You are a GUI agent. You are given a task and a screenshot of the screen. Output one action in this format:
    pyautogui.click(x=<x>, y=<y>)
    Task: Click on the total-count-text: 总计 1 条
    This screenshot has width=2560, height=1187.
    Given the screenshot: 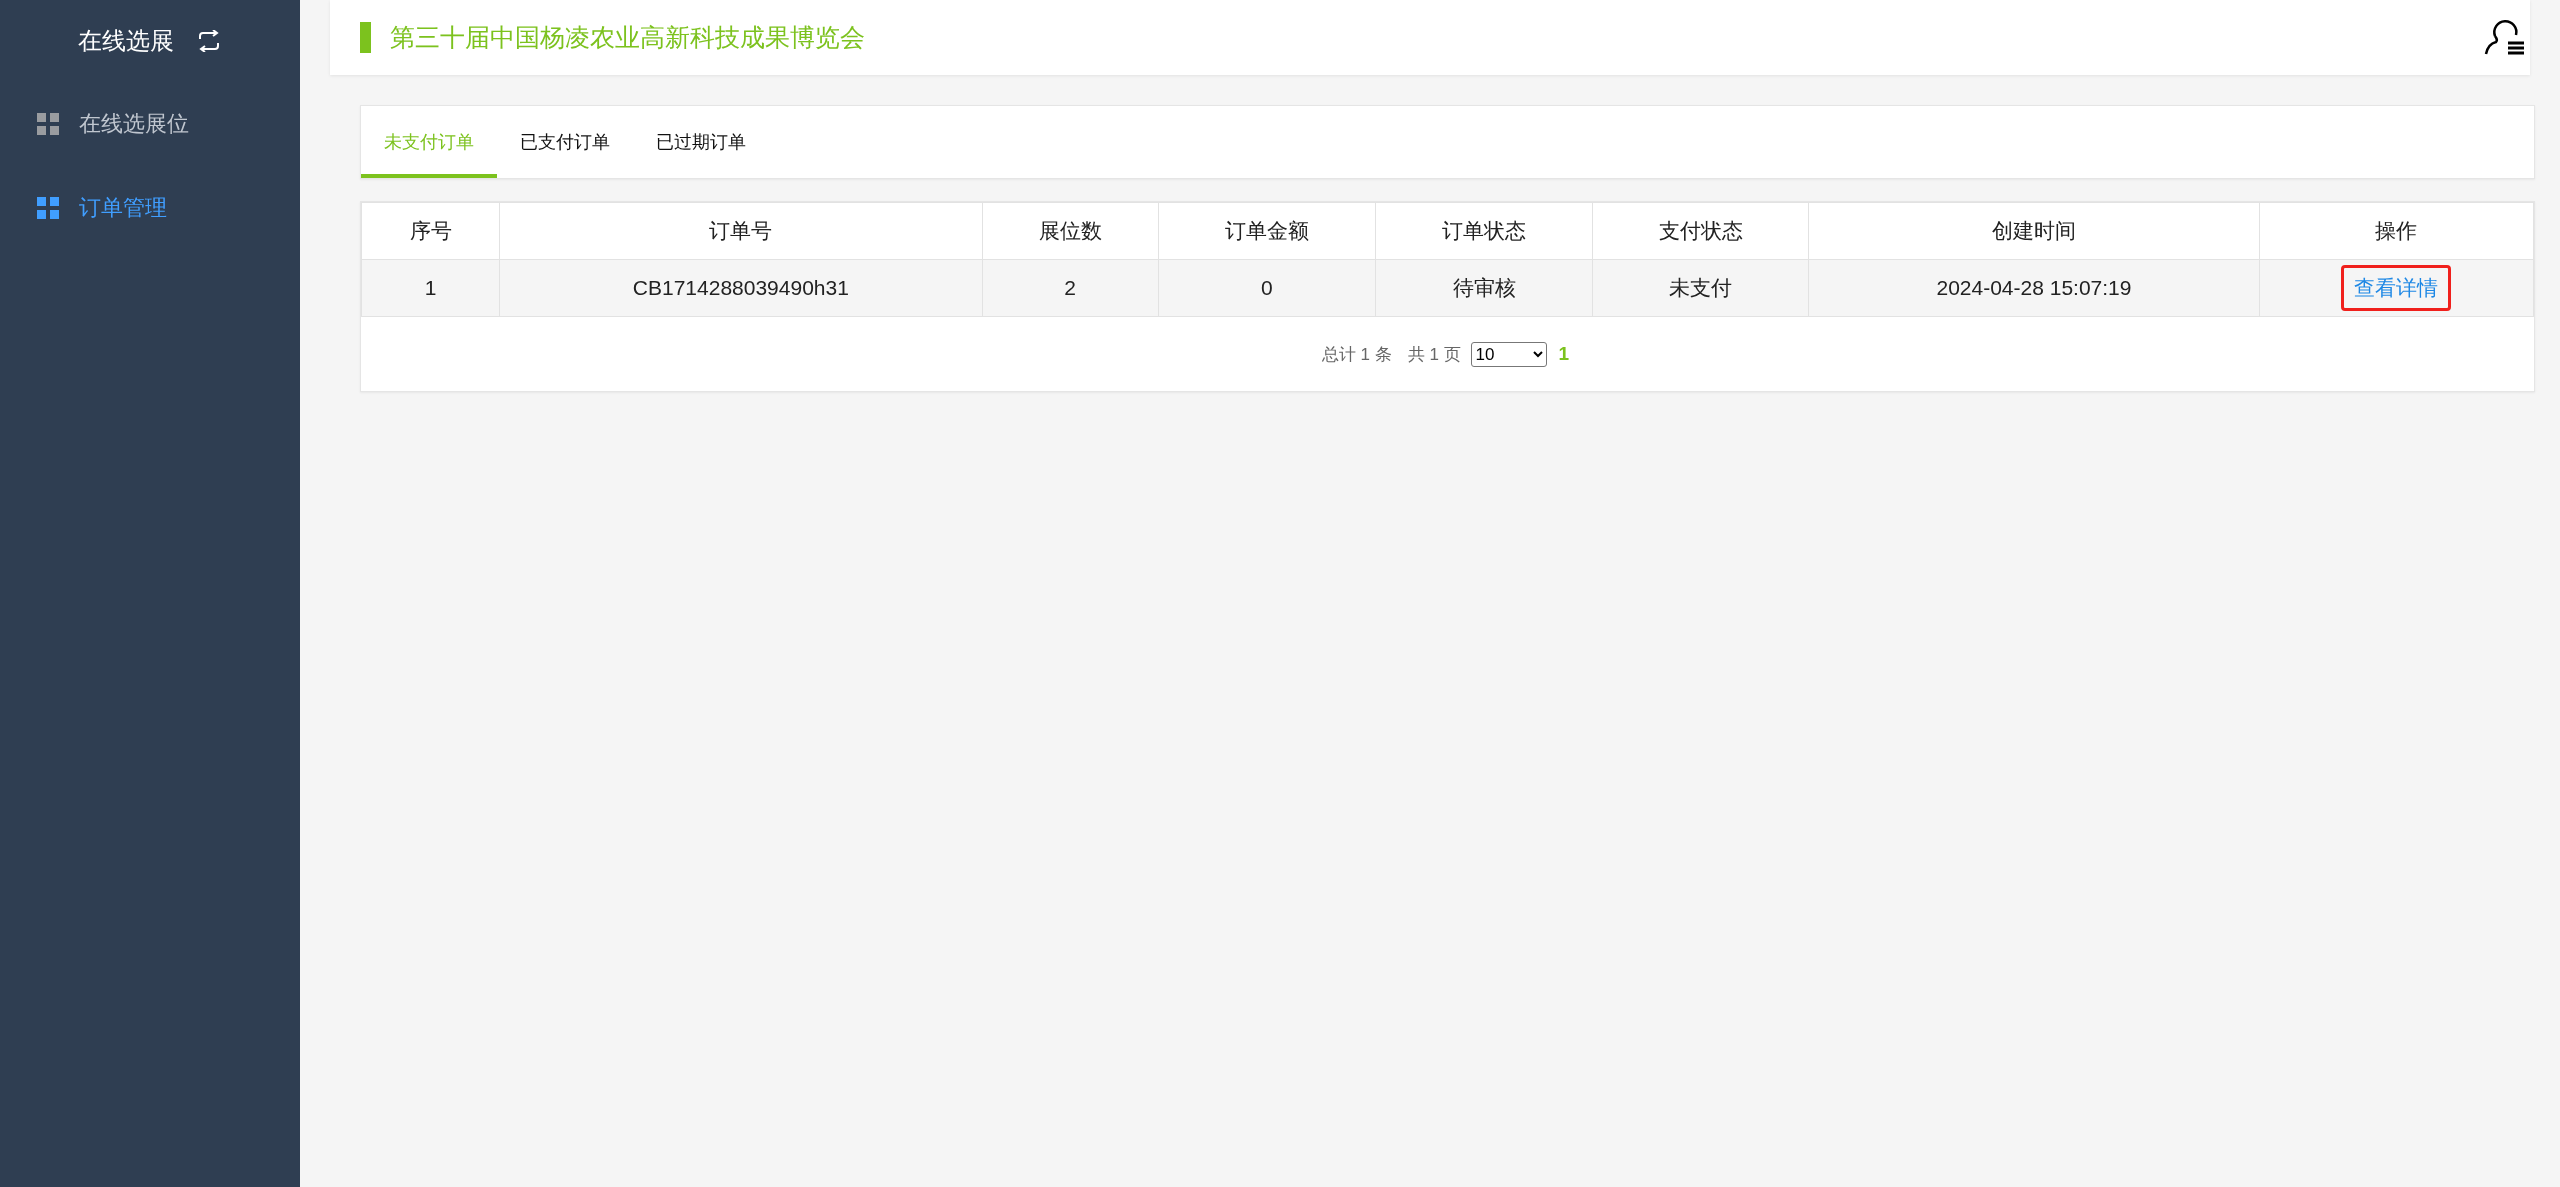 What is the action you would take?
    pyautogui.click(x=1356, y=354)
    